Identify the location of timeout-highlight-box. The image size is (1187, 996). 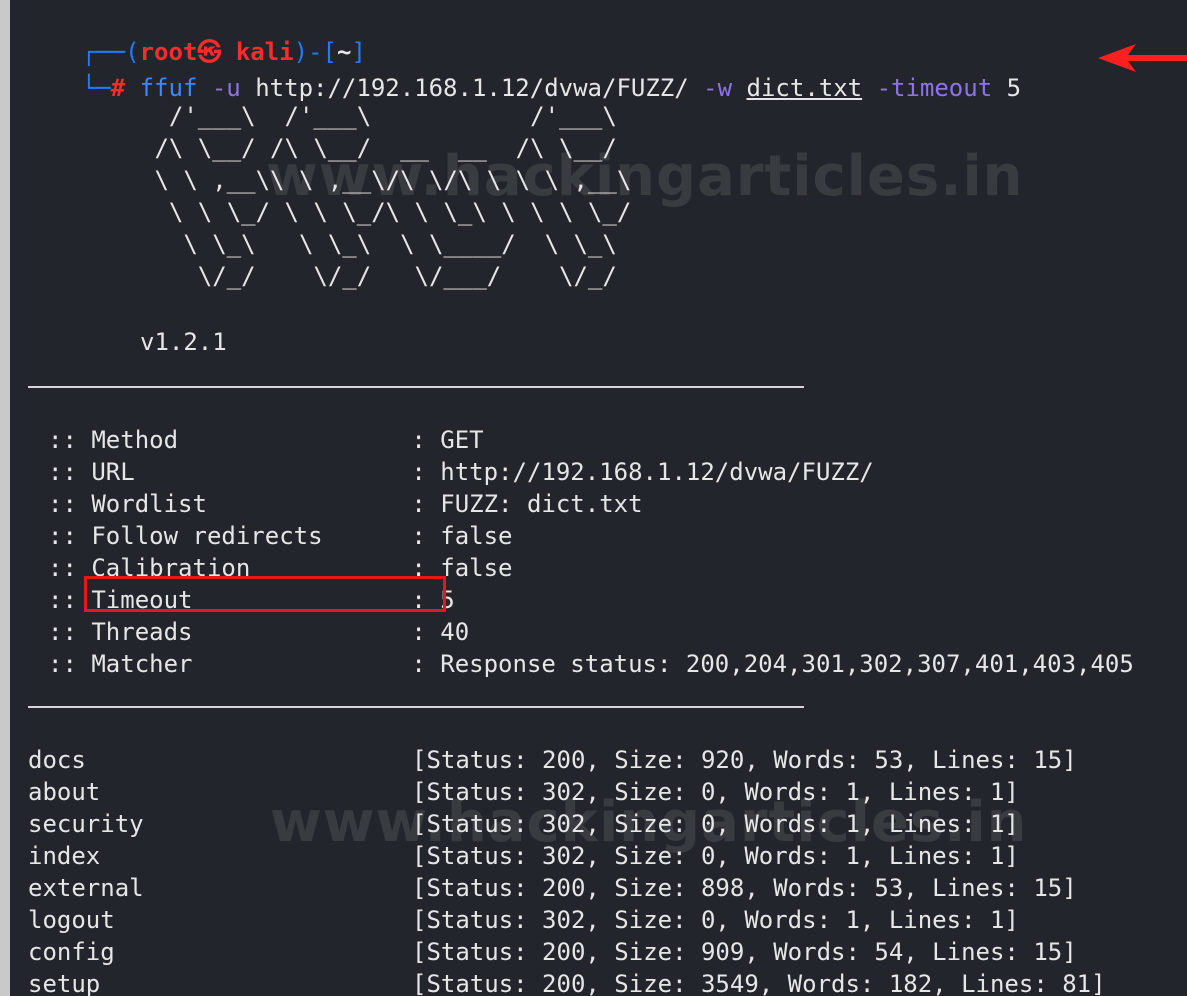
(265, 594).